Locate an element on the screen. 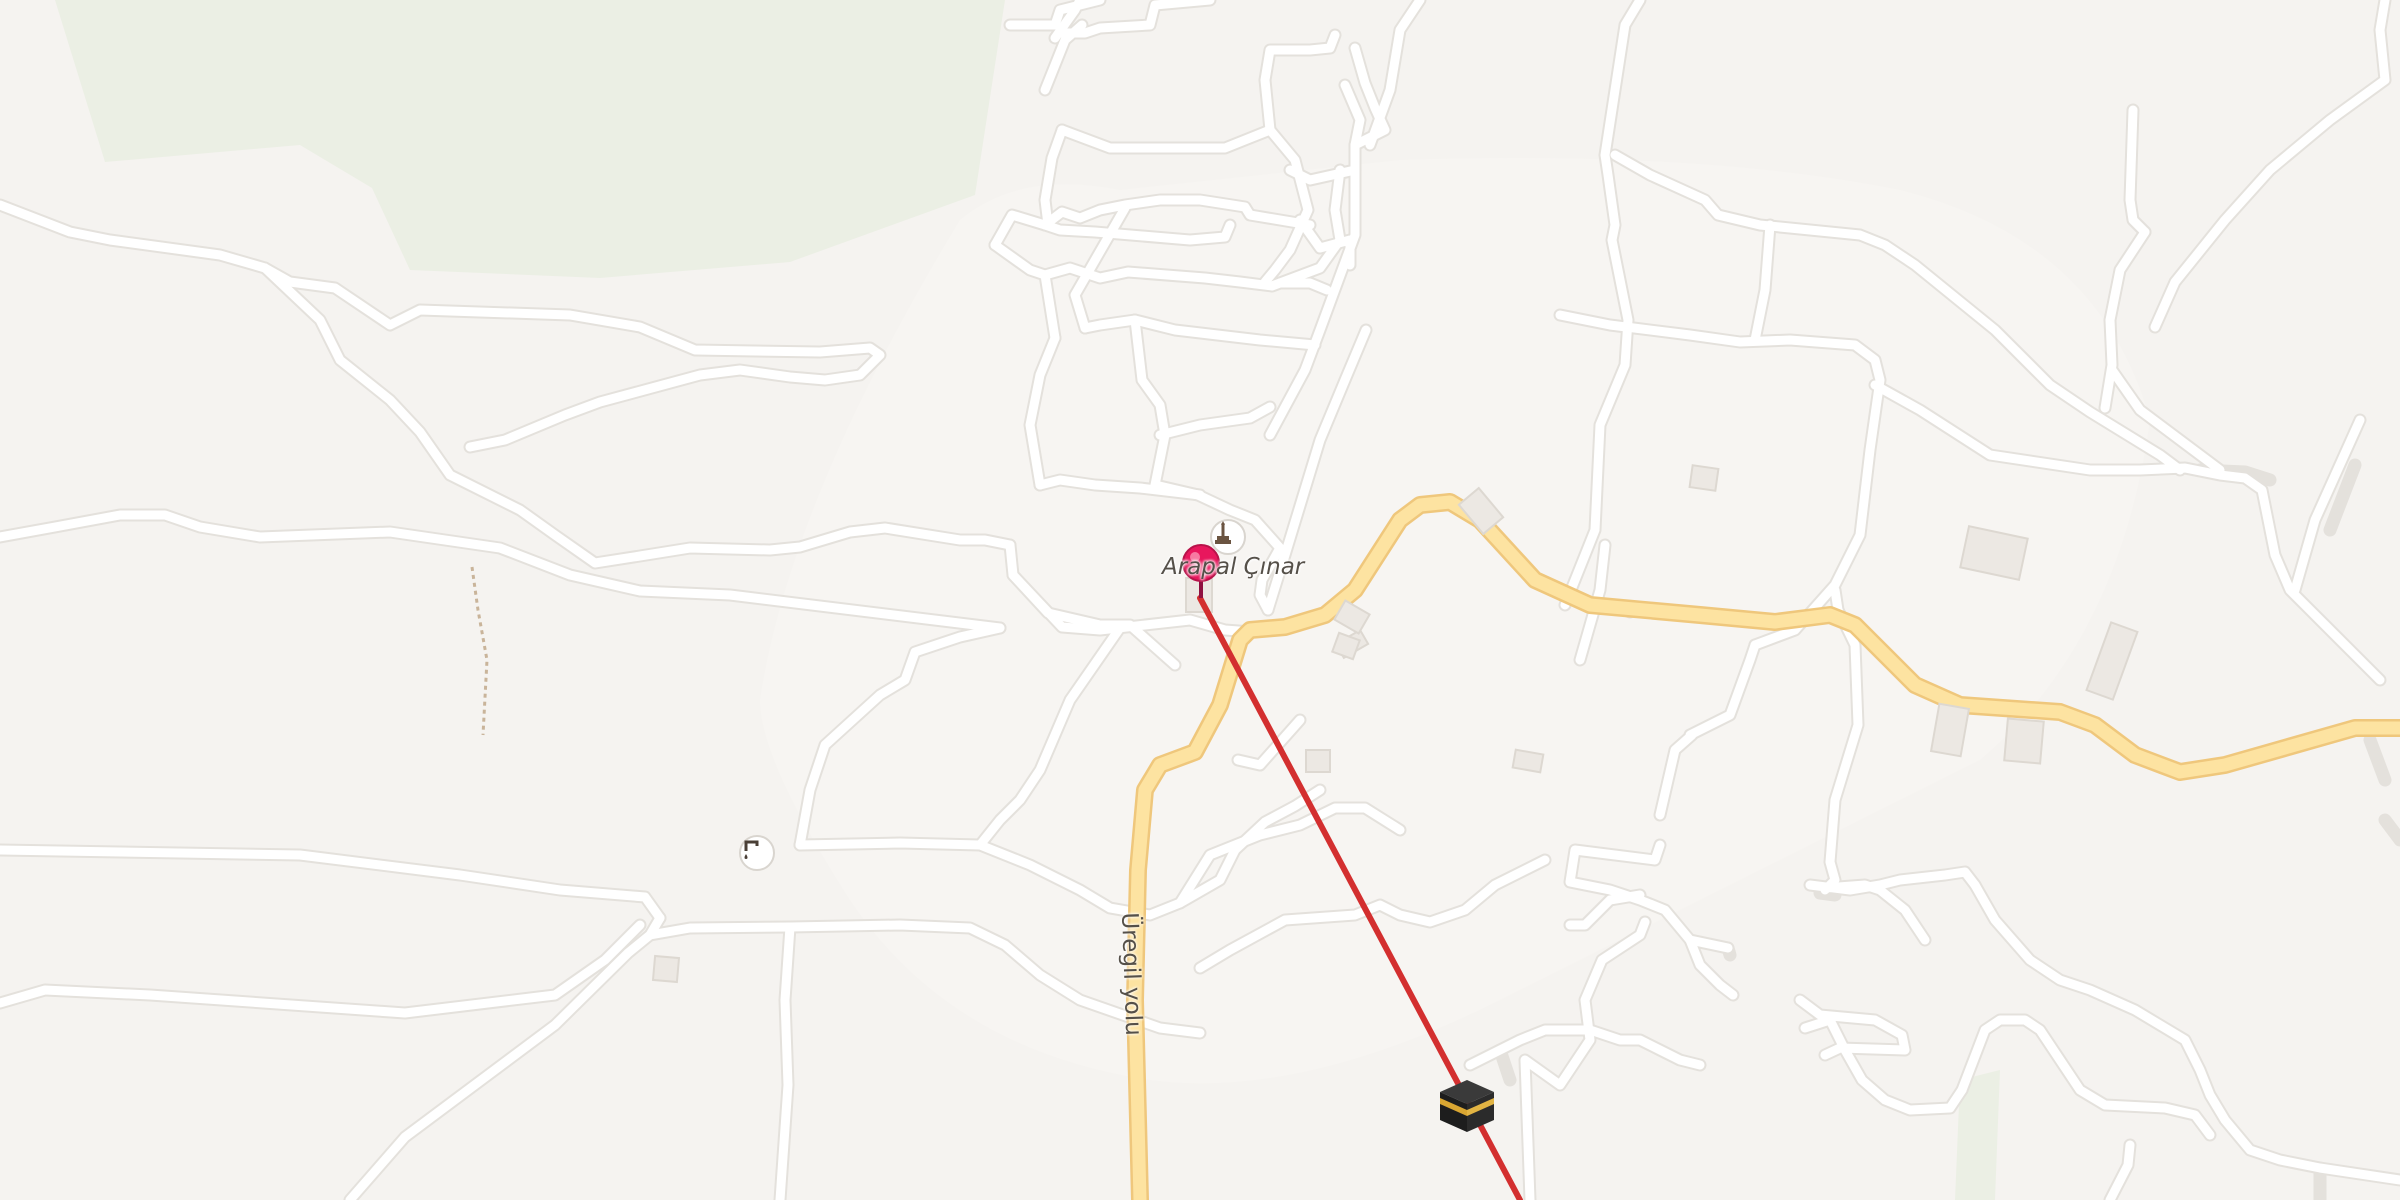 This screenshot has height=1200, width=2400. footpath is located at coordinates (479, 651).